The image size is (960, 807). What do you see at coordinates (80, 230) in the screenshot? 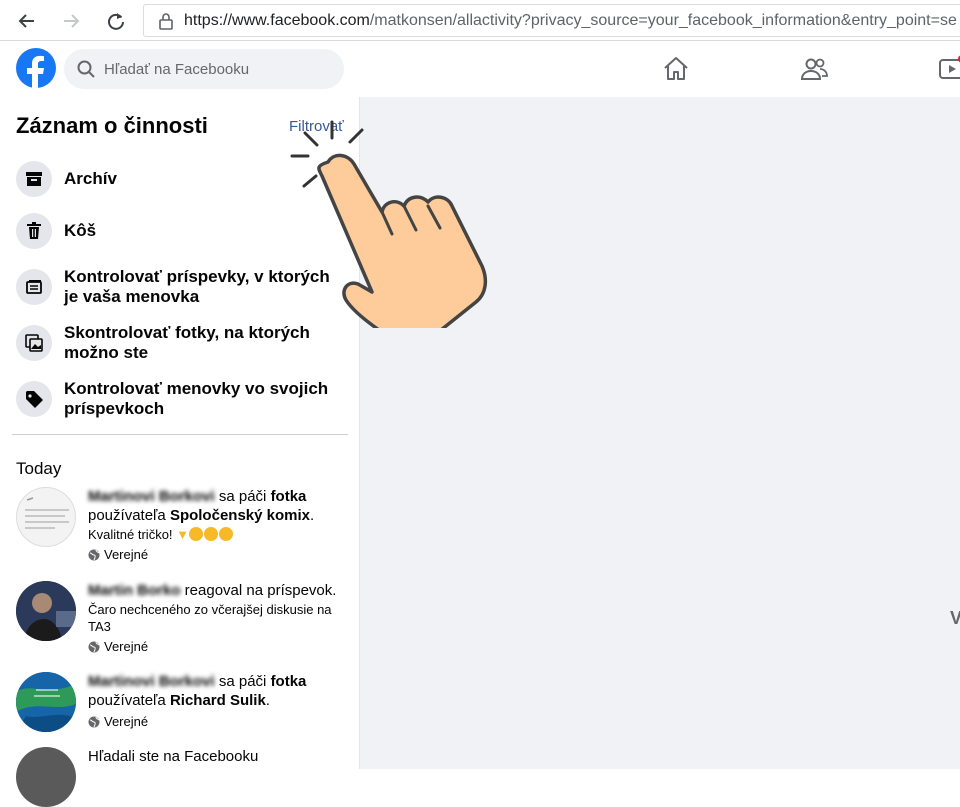
I see `menu-item-label: Kôš` at bounding box center [80, 230].